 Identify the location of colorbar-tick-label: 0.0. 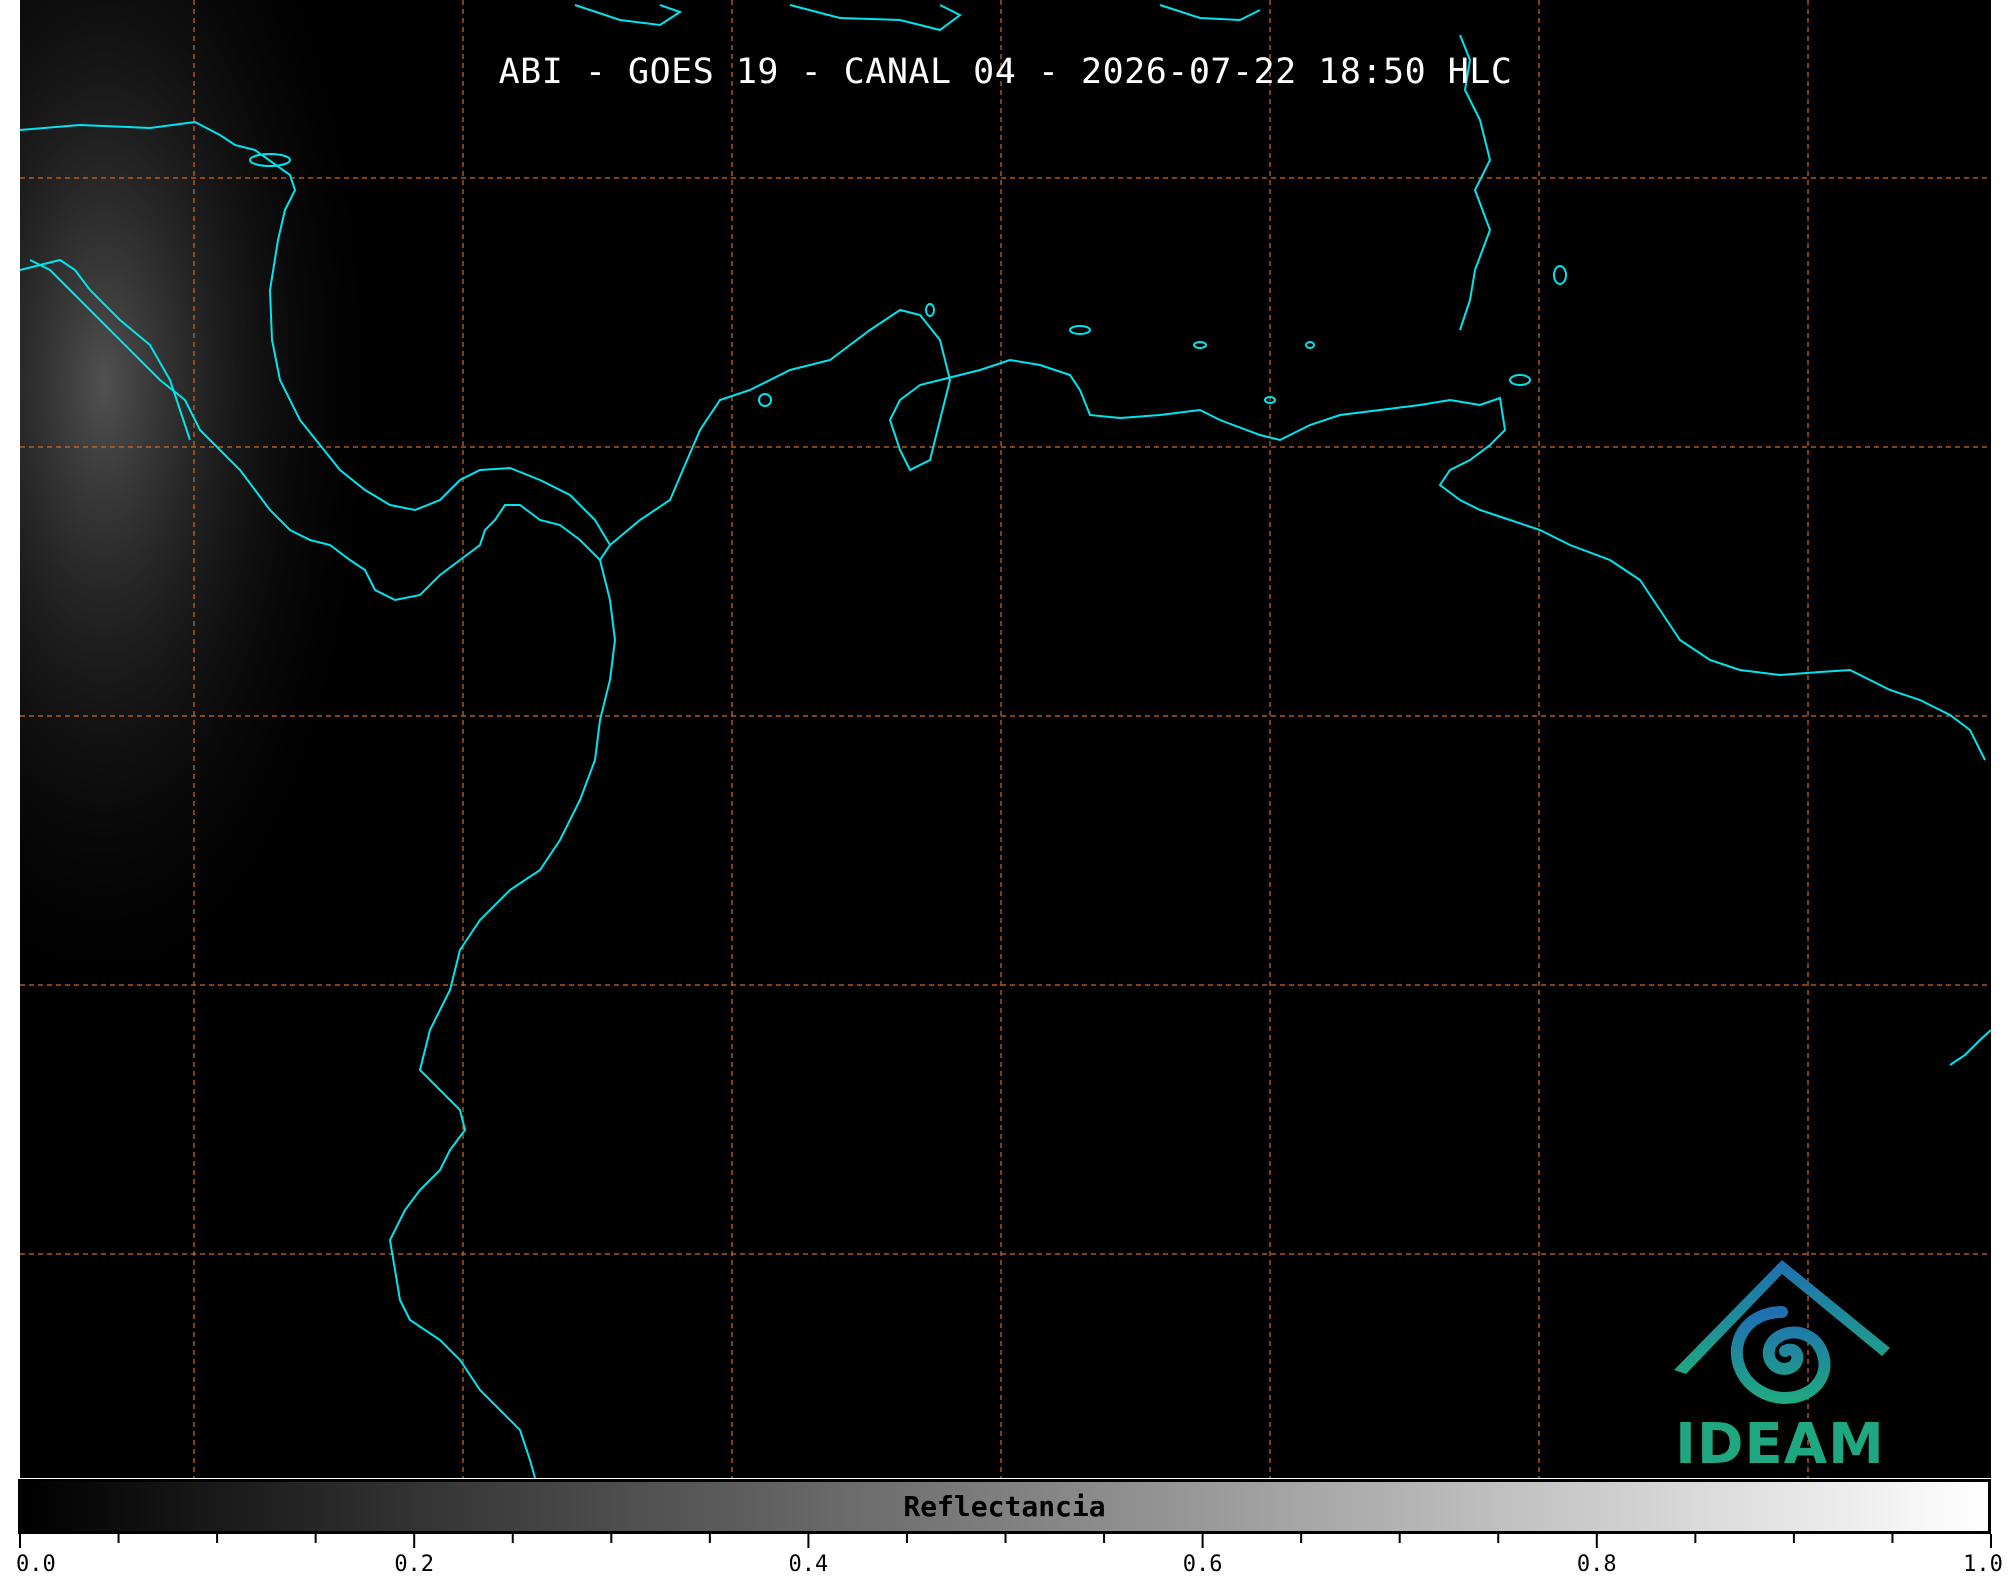
(36, 1564).